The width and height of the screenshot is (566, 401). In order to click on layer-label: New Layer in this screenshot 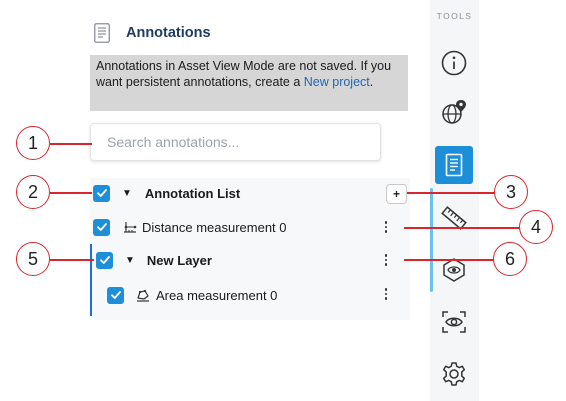, I will do `click(179, 260)`.